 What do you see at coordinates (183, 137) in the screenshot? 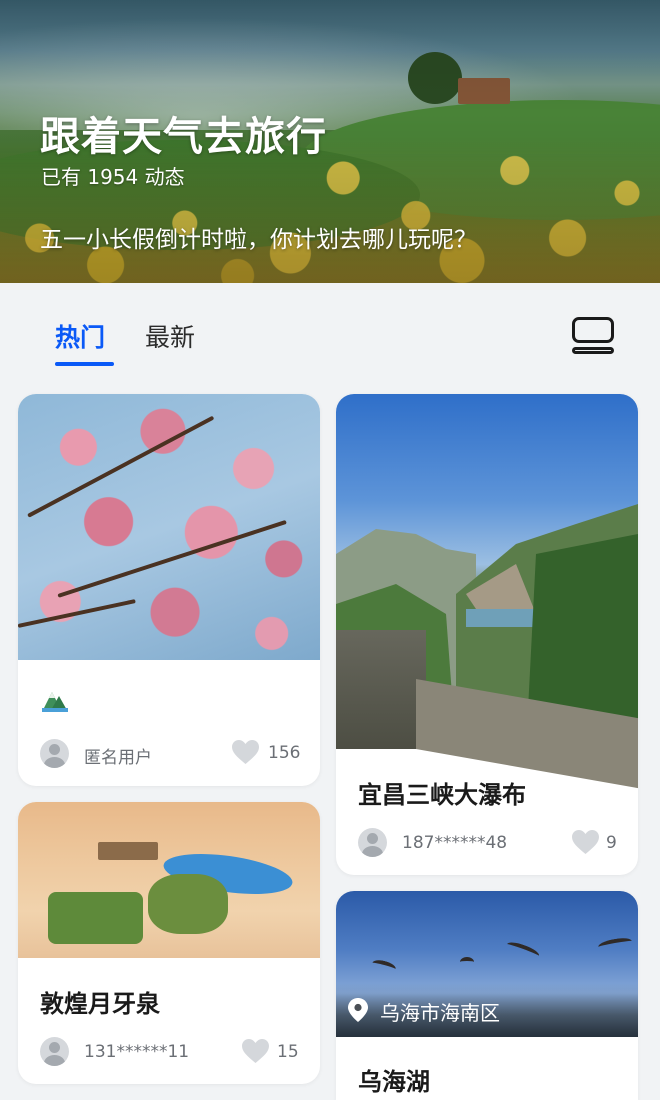
I see `topic-title: 跟着天气去旅行` at bounding box center [183, 137].